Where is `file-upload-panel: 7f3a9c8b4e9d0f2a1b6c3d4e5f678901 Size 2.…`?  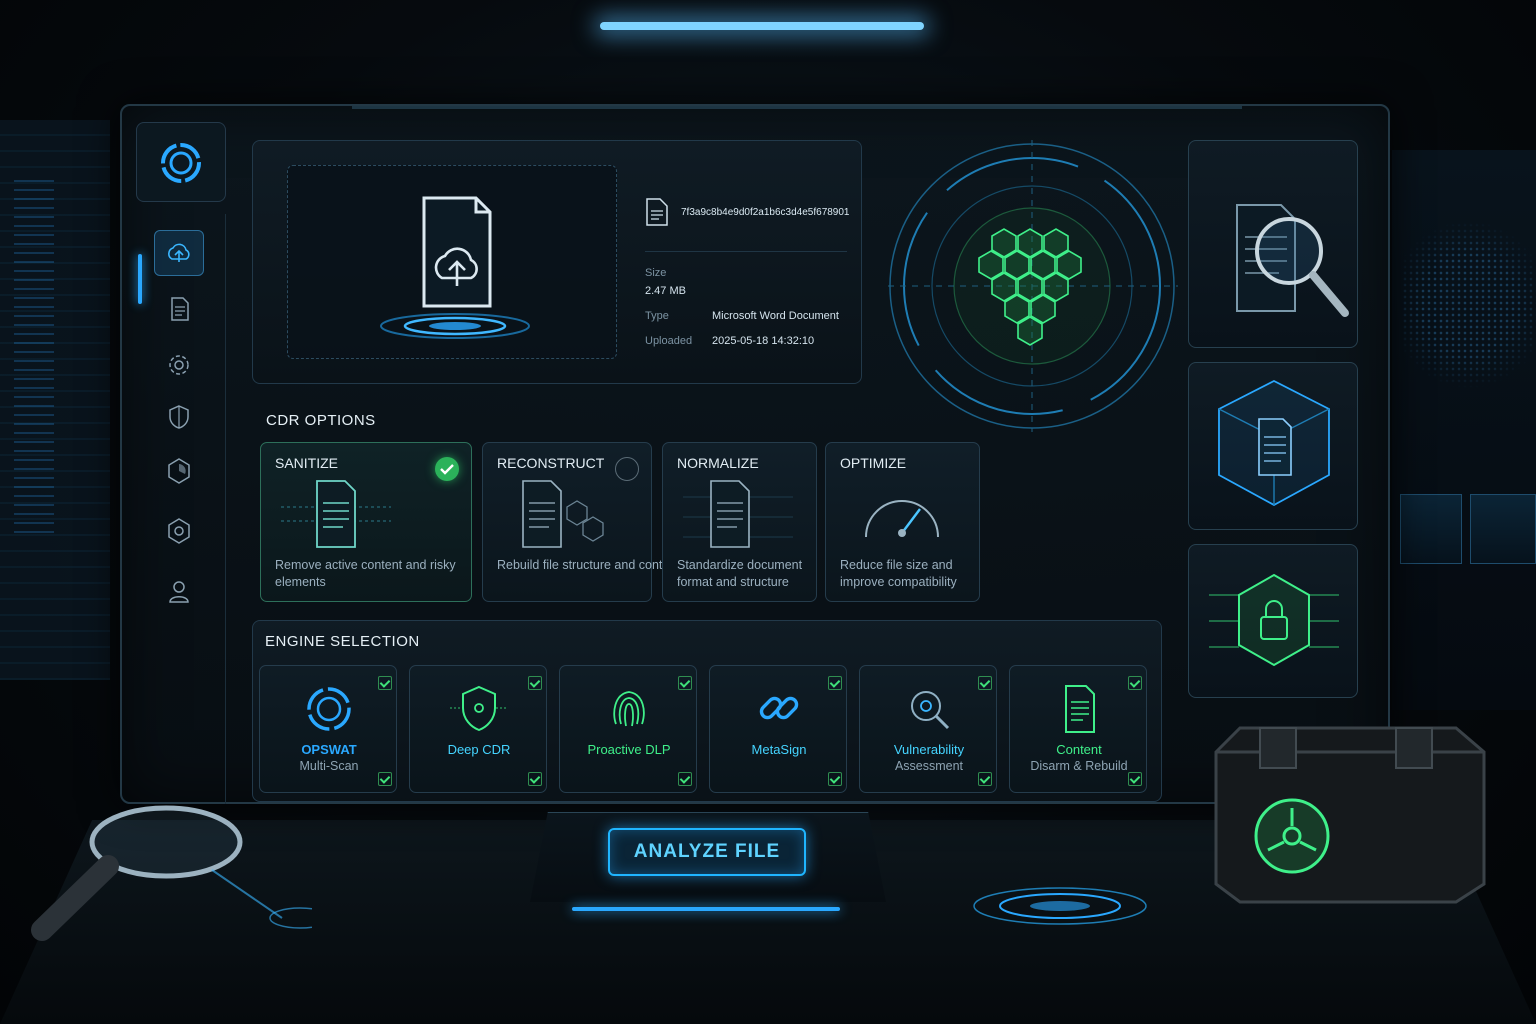
file-upload-panel: 7f3a9c8b4e9d0f2a1b6c3d4e5f678901 Size 2.… is located at coordinates (557, 262).